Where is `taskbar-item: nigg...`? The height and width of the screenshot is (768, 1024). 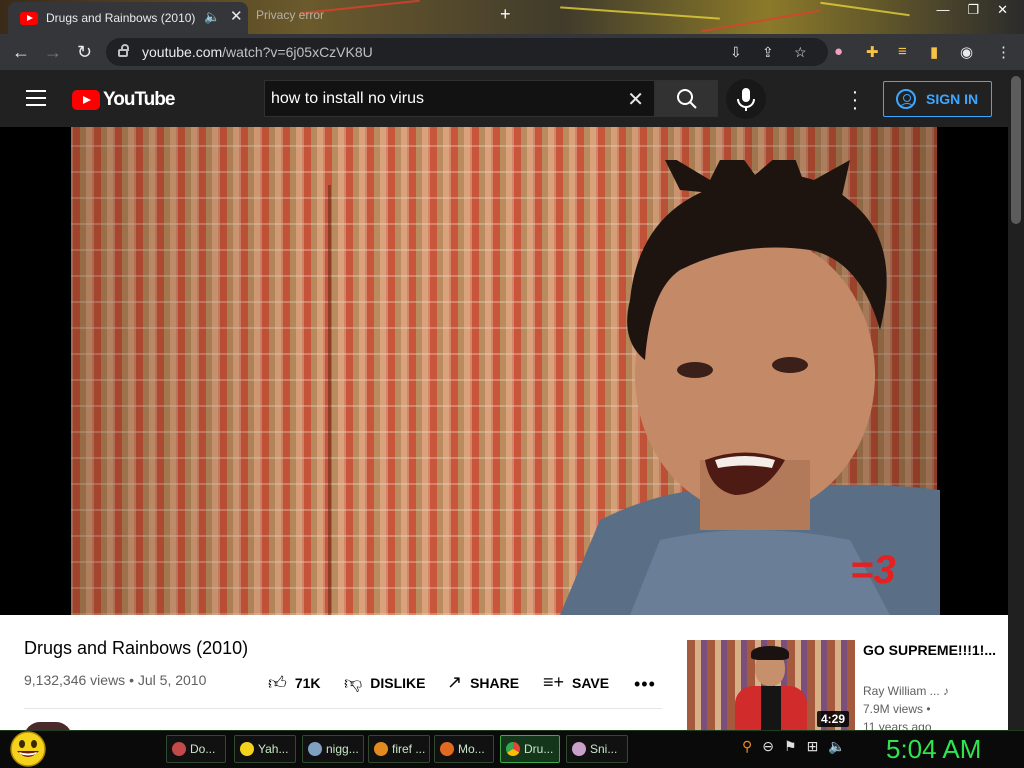
taskbar-item: nigg... is located at coordinates (333, 749).